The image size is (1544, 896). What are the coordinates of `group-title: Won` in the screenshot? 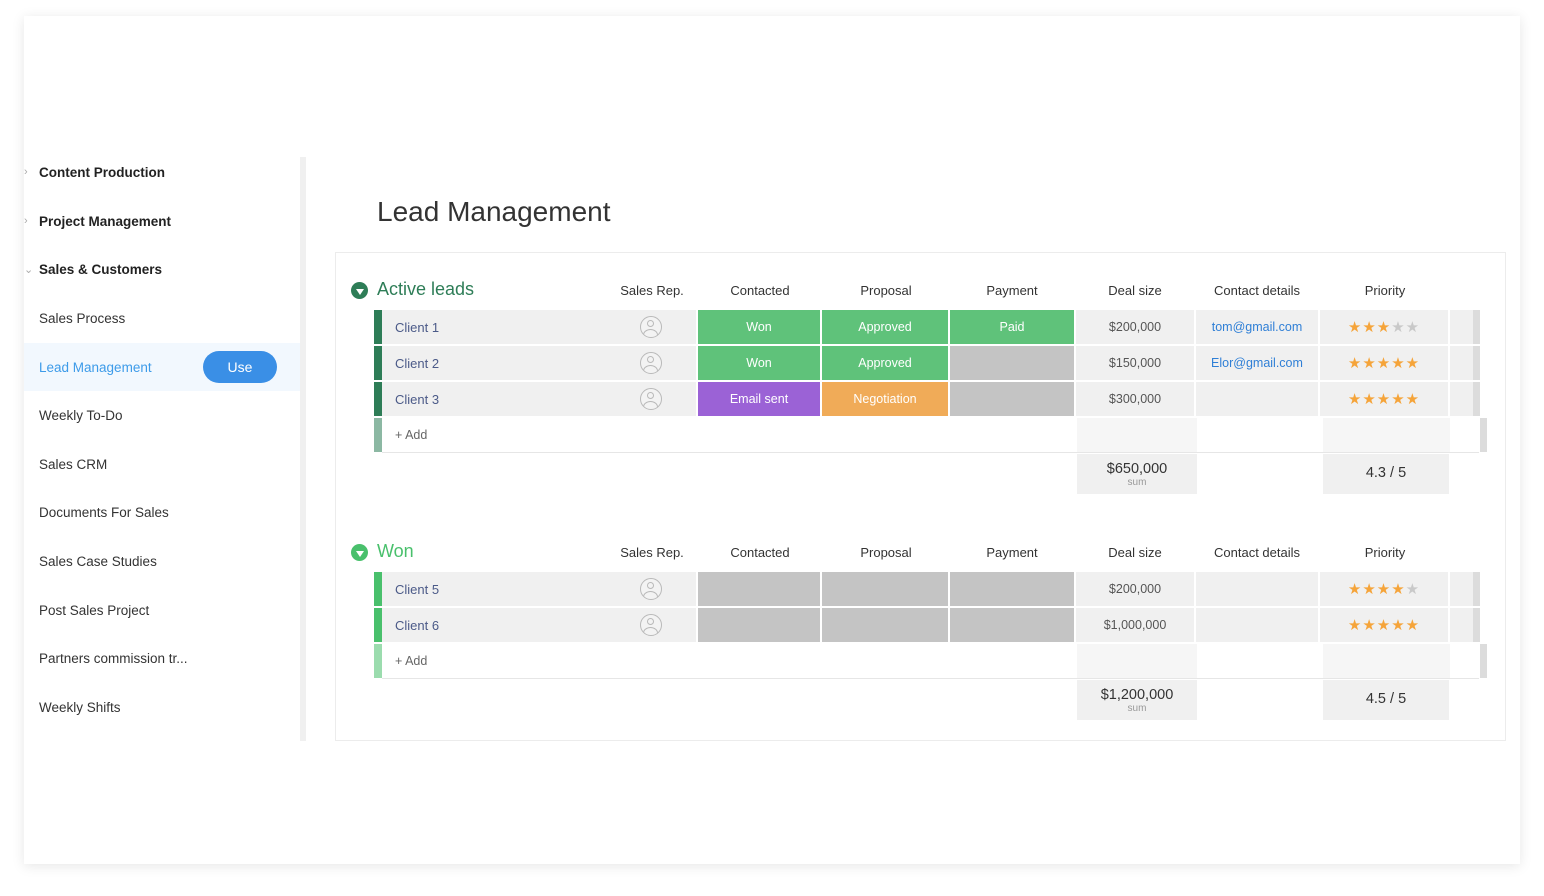 It's located at (395, 551).